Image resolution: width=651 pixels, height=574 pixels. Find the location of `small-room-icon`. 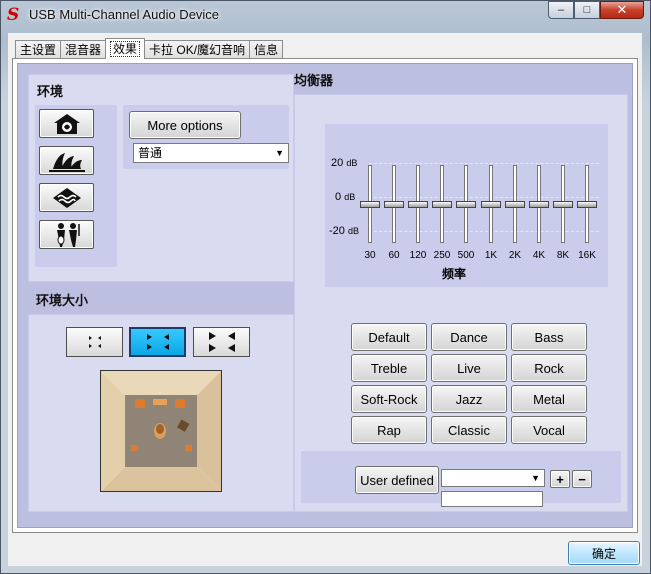

small-room-icon is located at coordinates (94, 342).